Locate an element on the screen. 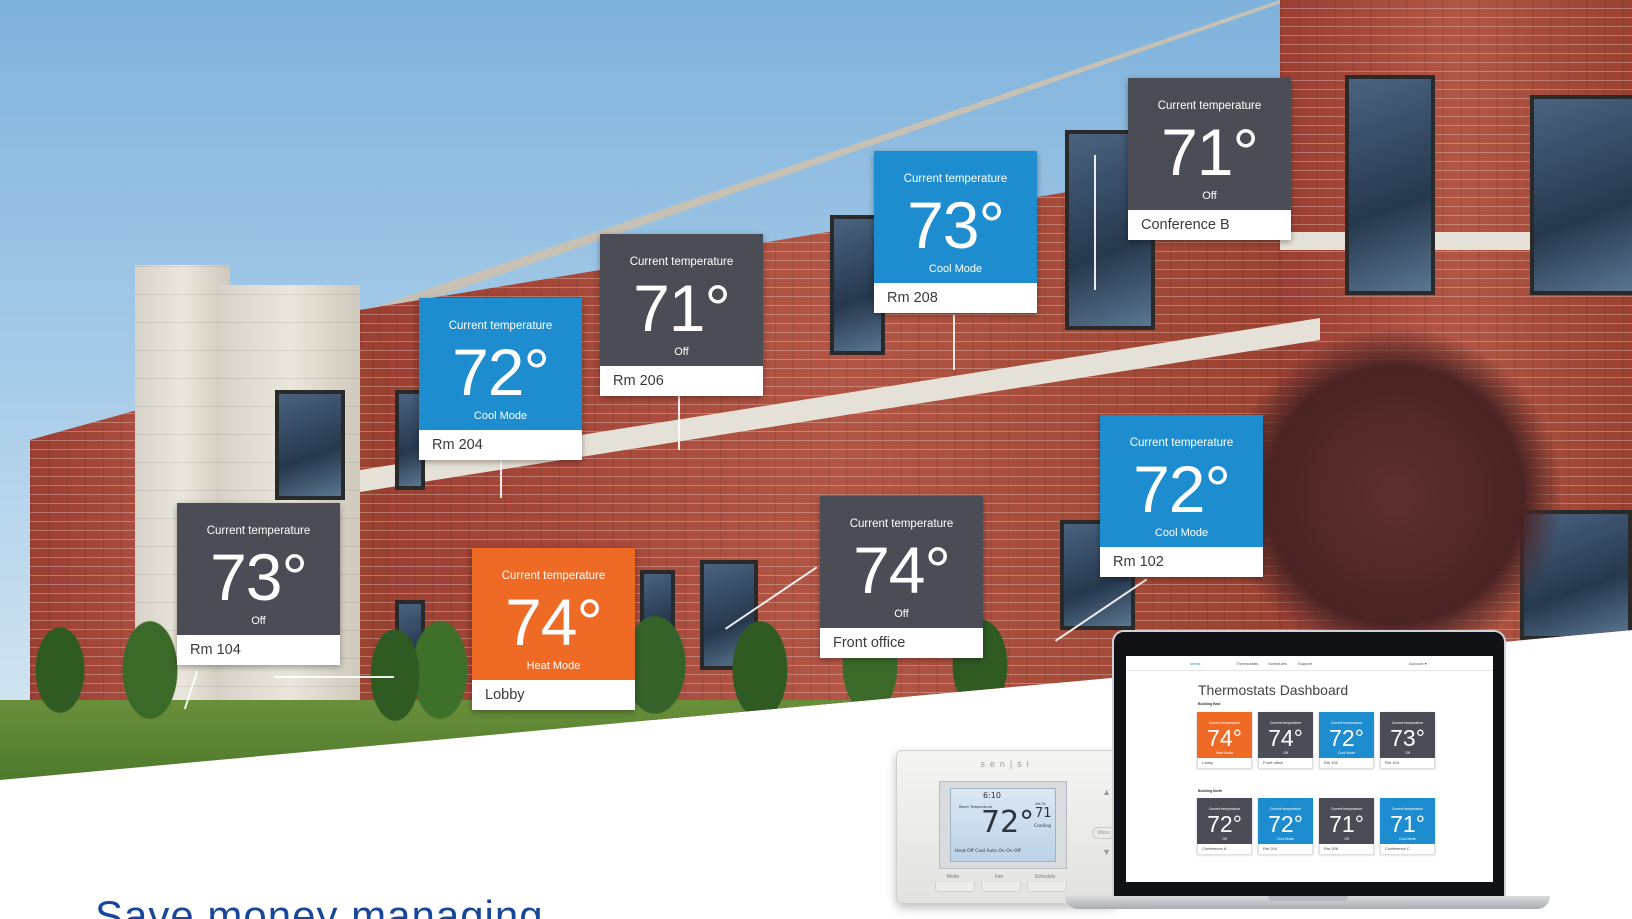  up-arrow-icon: ▲ is located at coordinates (1106, 792).